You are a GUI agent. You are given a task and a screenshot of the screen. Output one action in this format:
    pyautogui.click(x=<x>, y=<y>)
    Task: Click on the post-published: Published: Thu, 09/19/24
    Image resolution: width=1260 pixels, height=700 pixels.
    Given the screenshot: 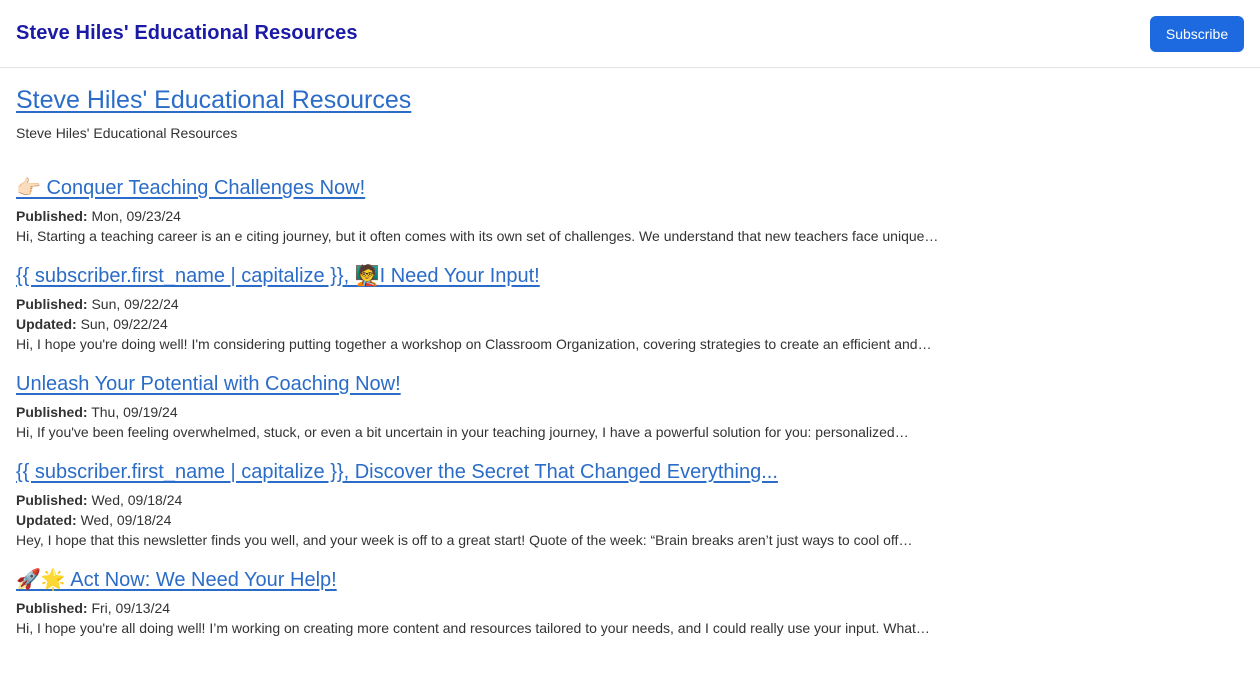 What is the action you would take?
    pyautogui.click(x=630, y=412)
    